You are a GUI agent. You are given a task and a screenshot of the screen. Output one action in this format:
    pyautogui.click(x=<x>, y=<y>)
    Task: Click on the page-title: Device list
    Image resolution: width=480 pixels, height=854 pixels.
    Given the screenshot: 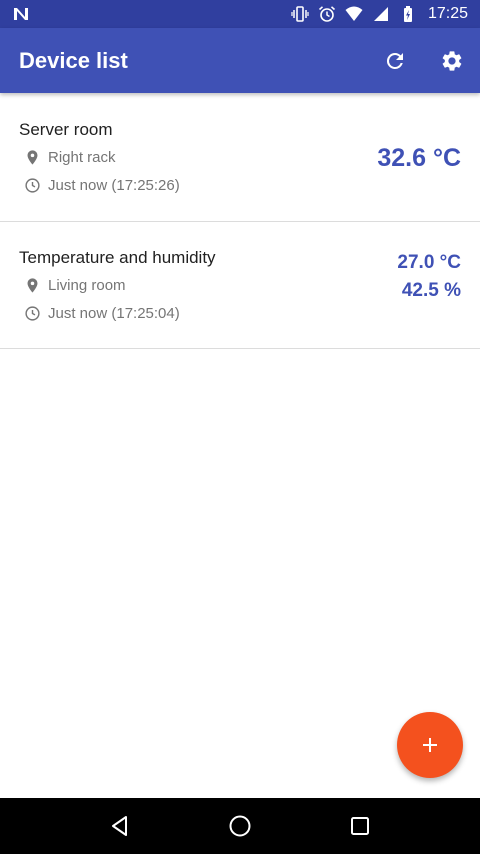 What is the action you would take?
    pyautogui.click(x=73, y=60)
    